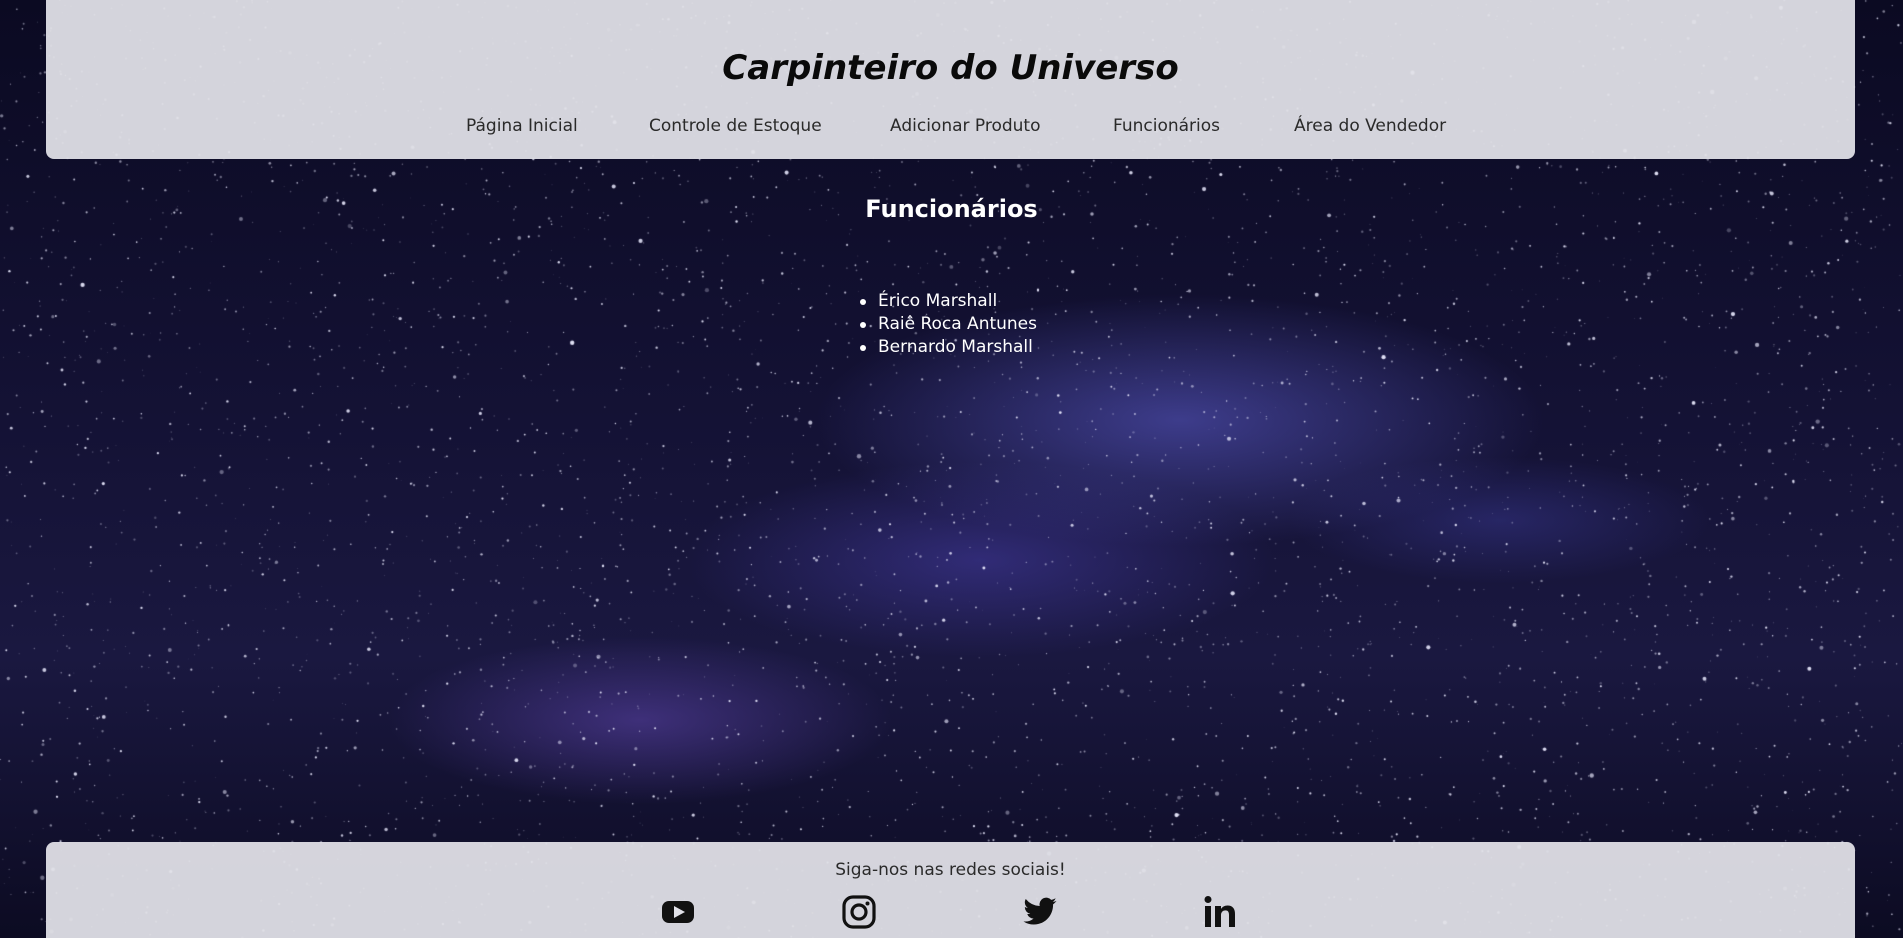 Image resolution: width=1903 pixels, height=938 pixels. What do you see at coordinates (950, 870) in the screenshot?
I see `footer-text: Siga-nos nas redes sociais!` at bounding box center [950, 870].